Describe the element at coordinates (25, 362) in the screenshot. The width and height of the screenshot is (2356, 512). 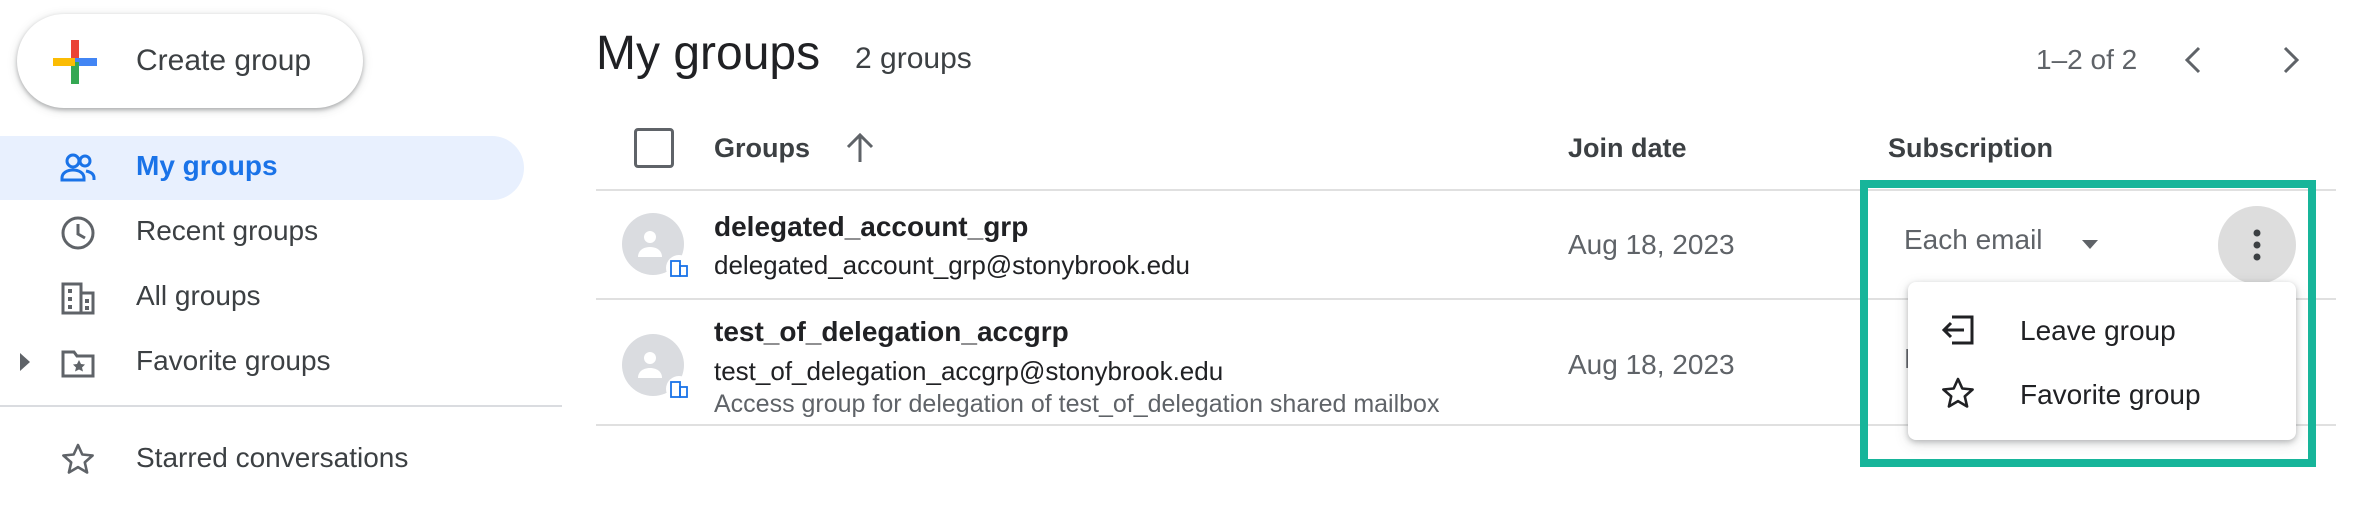
I see `expand-arrow-icon` at that location.